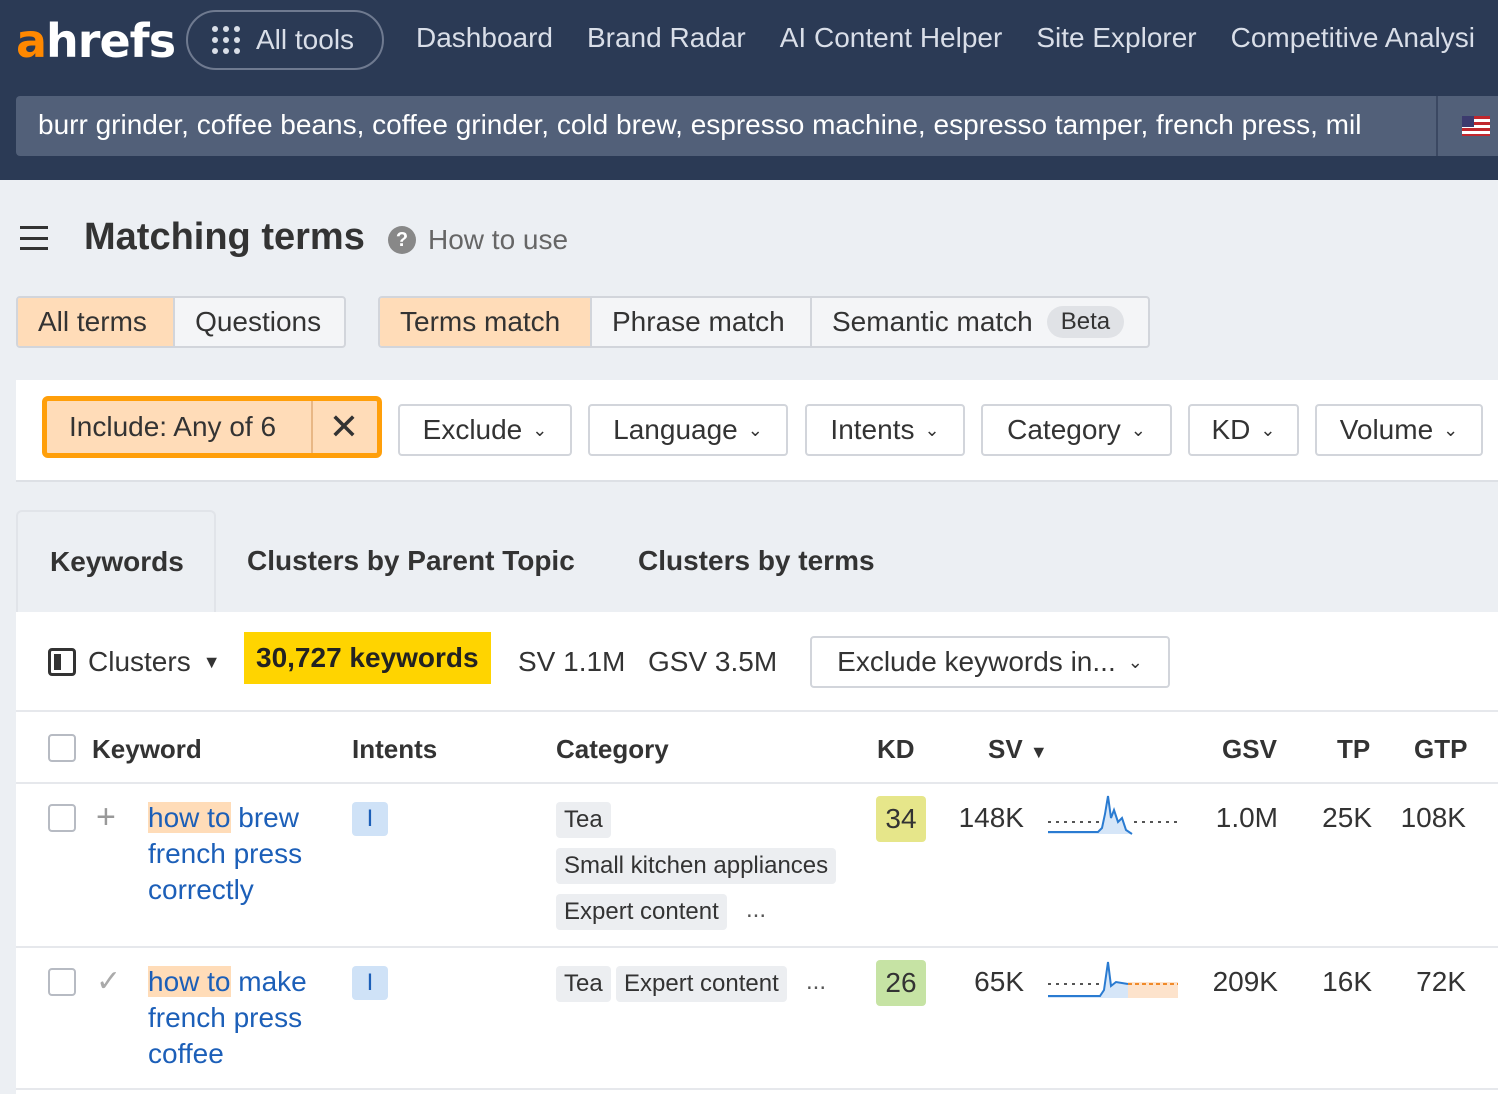 The image size is (1498, 1094). What do you see at coordinates (999, 981) in the screenshot?
I see `sv-value: 65K` at bounding box center [999, 981].